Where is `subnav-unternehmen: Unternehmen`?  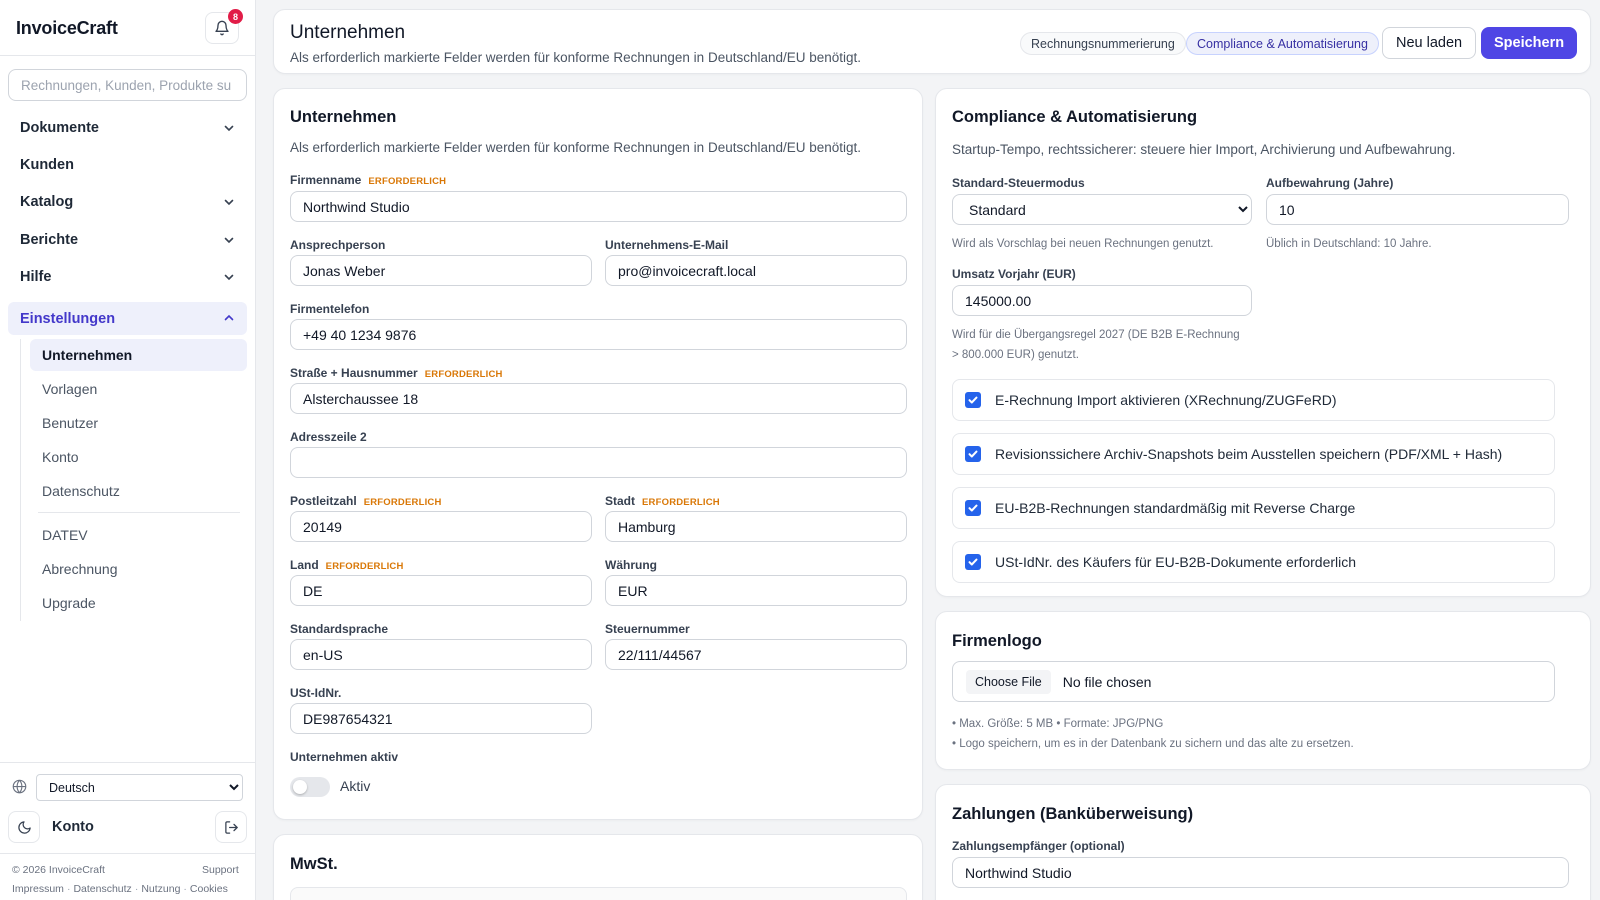 subnav-unternehmen: Unternehmen is located at coordinates (138, 355).